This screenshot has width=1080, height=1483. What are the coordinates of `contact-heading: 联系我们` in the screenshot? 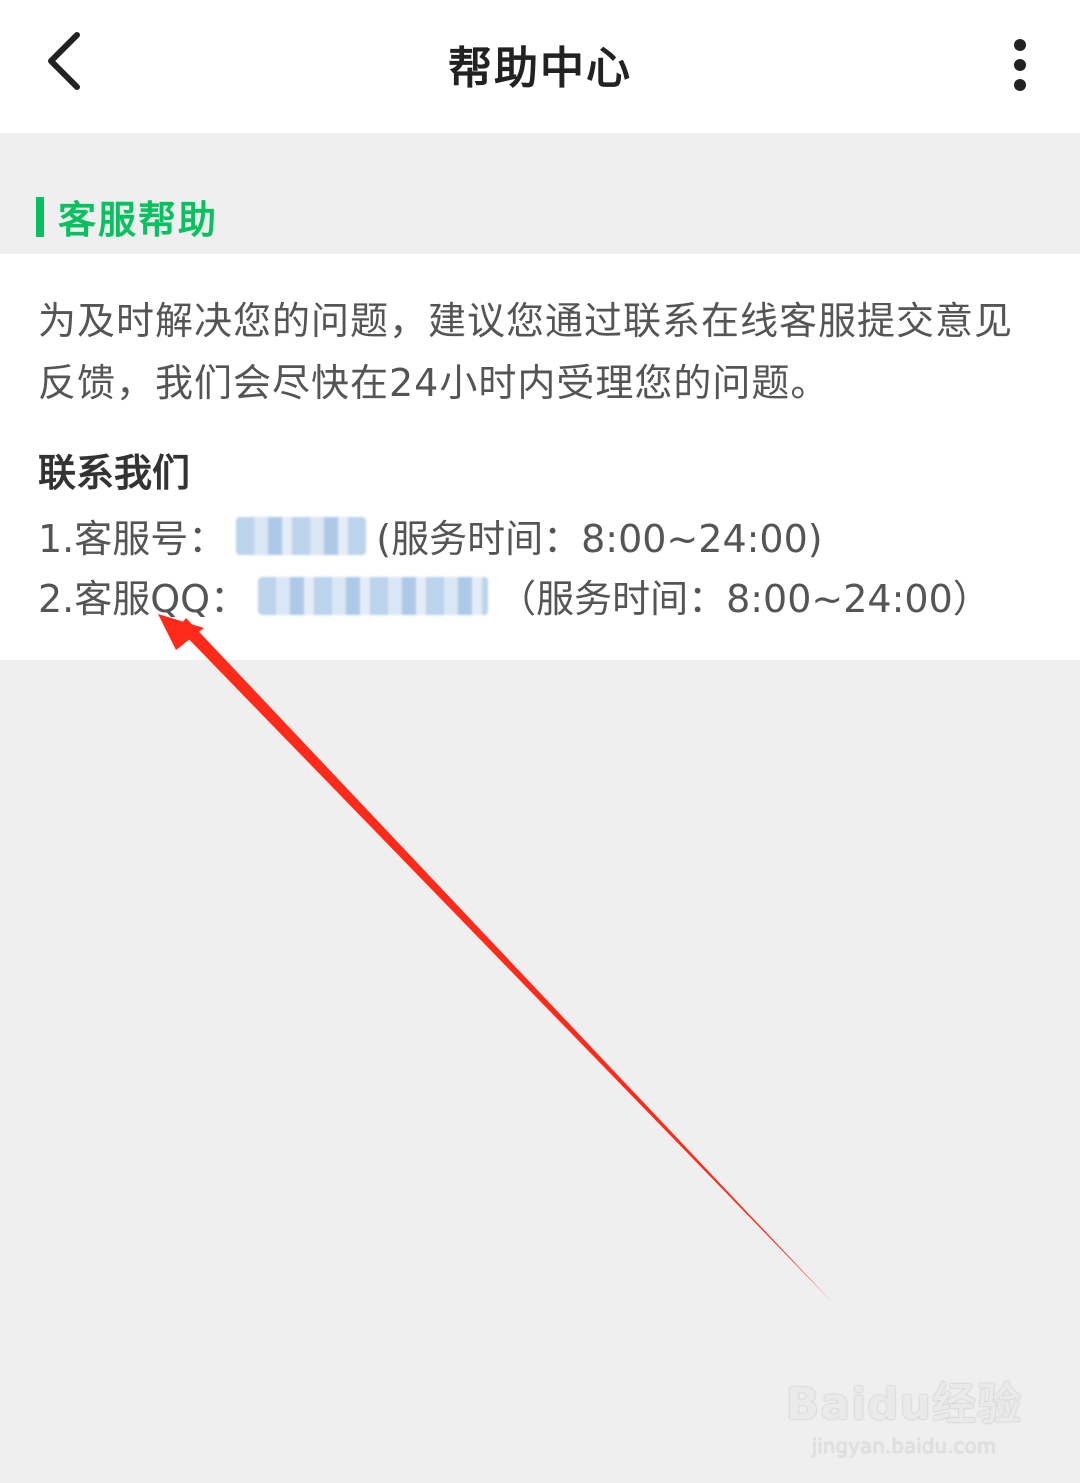 It's located at (114, 473).